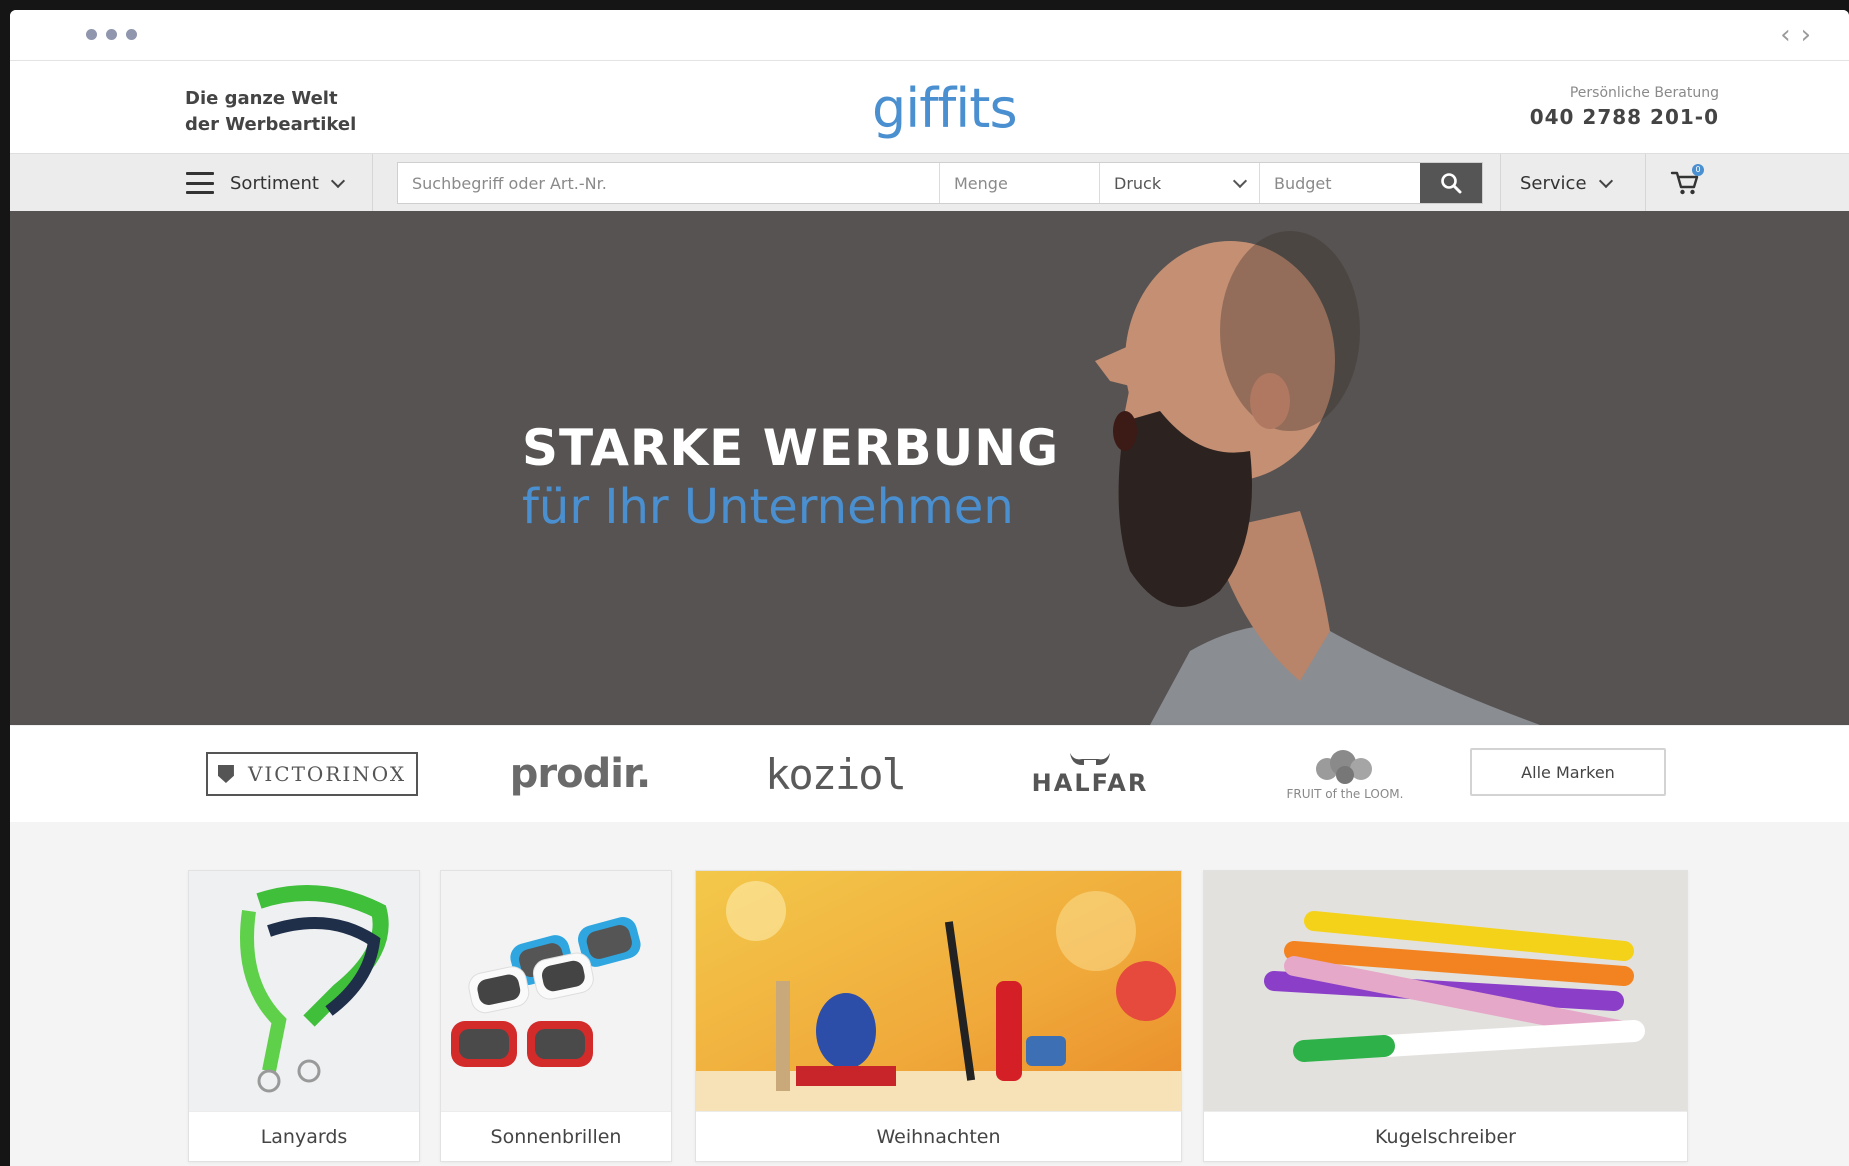 The image size is (1849, 1166). What do you see at coordinates (261, 98) in the screenshot?
I see `tagline-line: Die ganze Welt` at bounding box center [261, 98].